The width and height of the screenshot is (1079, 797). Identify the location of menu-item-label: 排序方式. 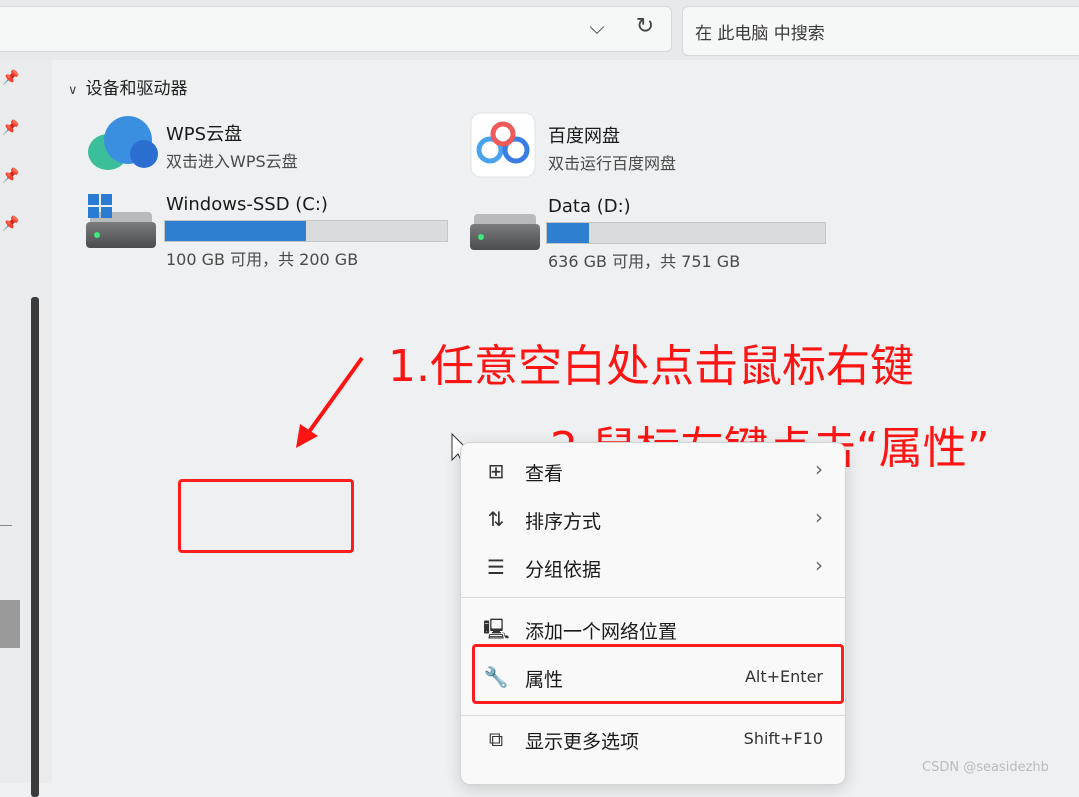
(563, 522).